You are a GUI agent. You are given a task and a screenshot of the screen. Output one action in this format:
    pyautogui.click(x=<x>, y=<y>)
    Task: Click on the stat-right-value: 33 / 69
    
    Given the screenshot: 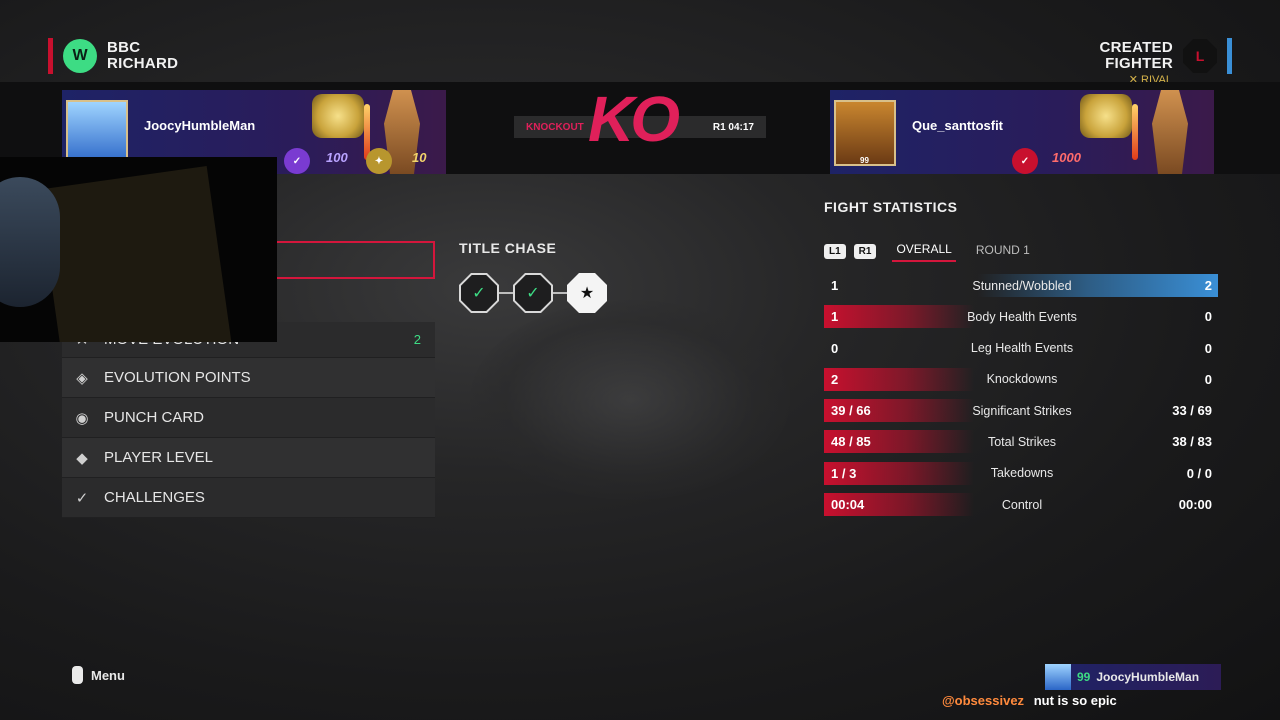 What is the action you would take?
    pyautogui.click(x=1192, y=411)
    